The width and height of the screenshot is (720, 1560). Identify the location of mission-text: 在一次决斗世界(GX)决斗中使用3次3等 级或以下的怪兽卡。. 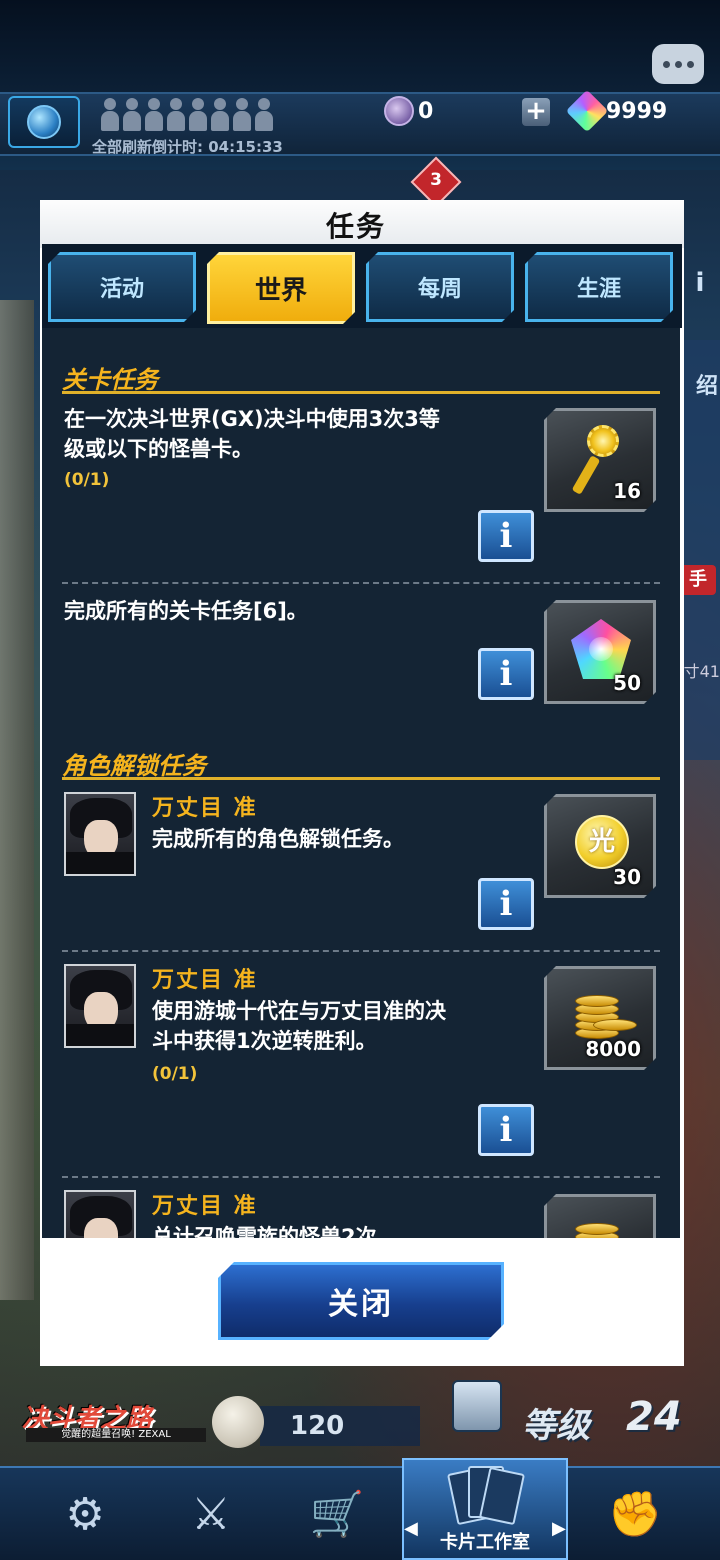
(252, 434).